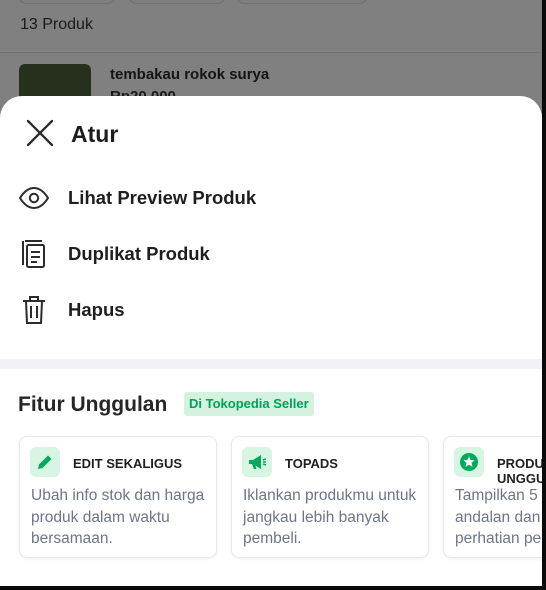 The width and height of the screenshot is (546, 590). Describe the element at coordinates (93, 404) in the screenshot. I see `features-title: Fitur Unggulan` at that location.